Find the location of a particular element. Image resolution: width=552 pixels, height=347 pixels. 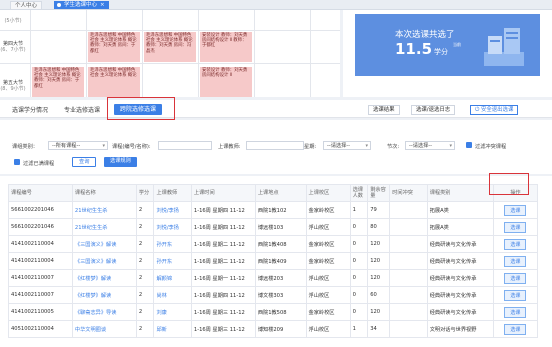

filter-full-label: 过滤已满课程 is located at coordinates (39, 164).